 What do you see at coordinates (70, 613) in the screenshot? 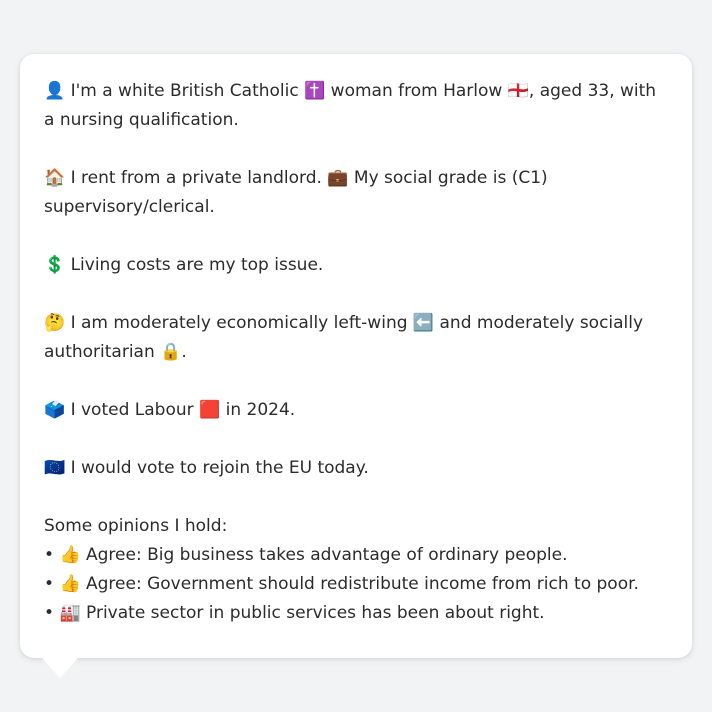
I see `factory-icon: 🏭` at bounding box center [70, 613].